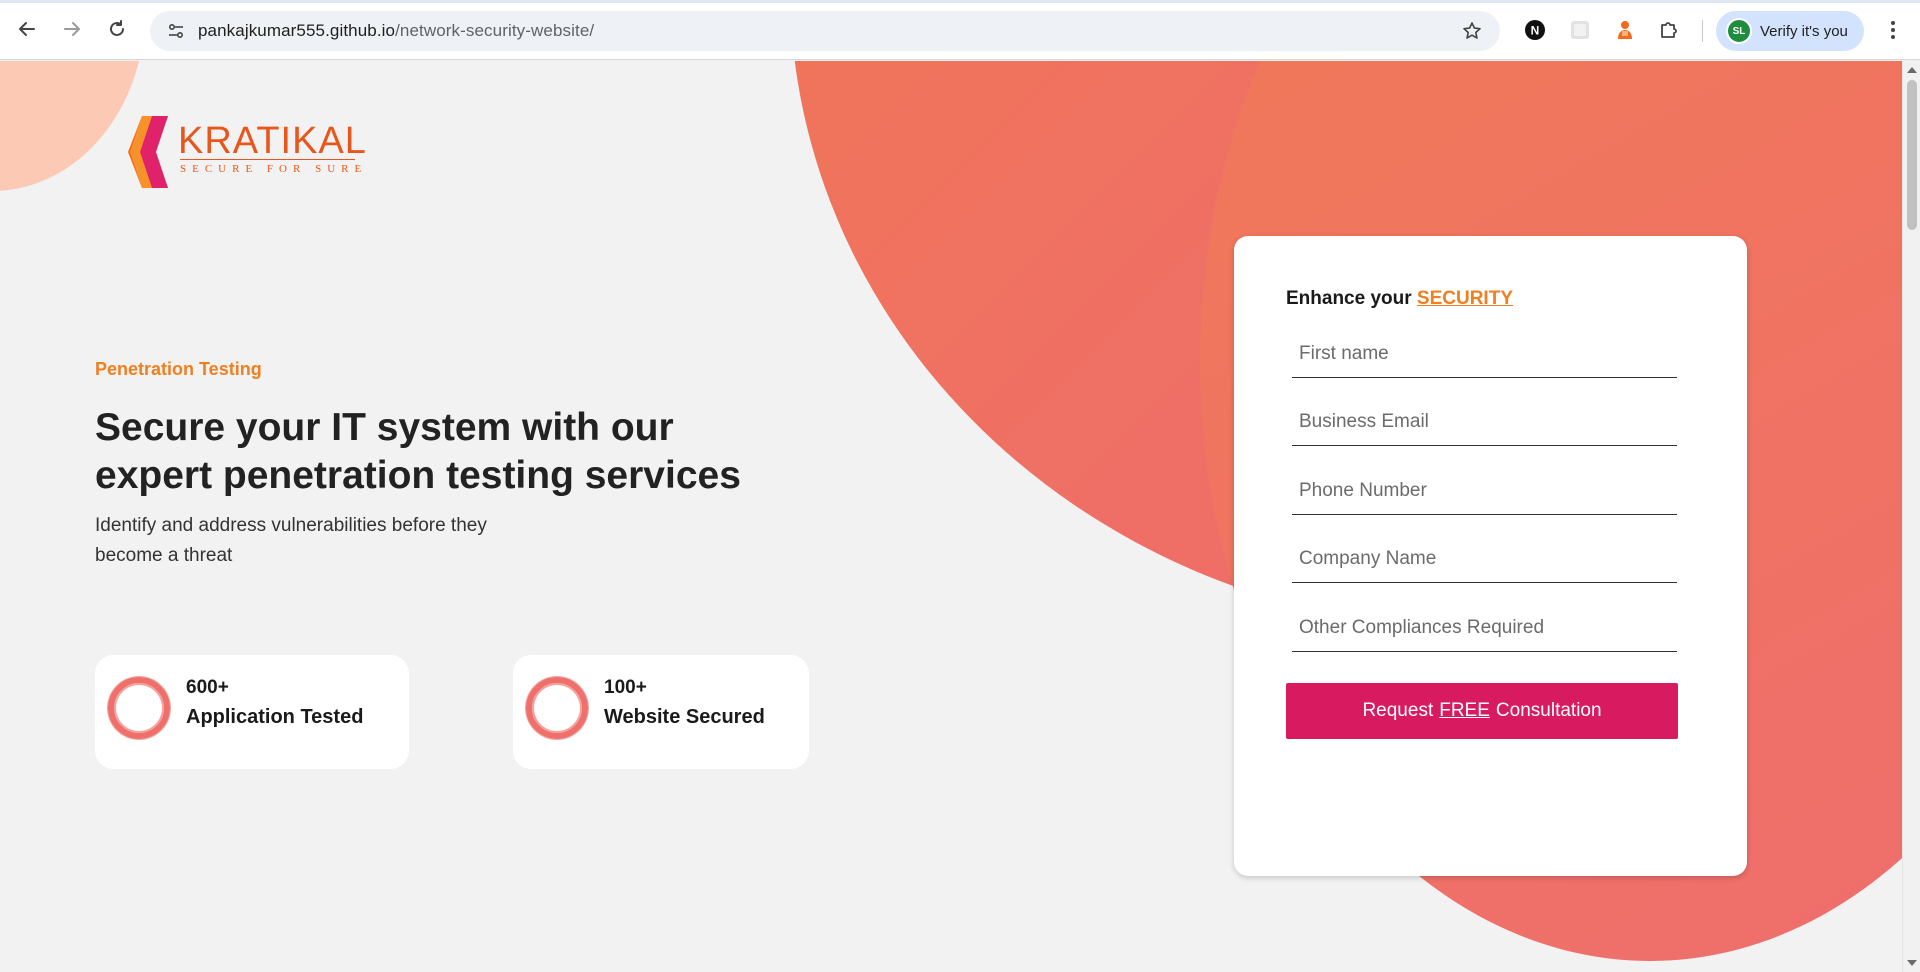 The height and width of the screenshot is (972, 1920). I want to click on extension-grey-button, so click(1580, 30).